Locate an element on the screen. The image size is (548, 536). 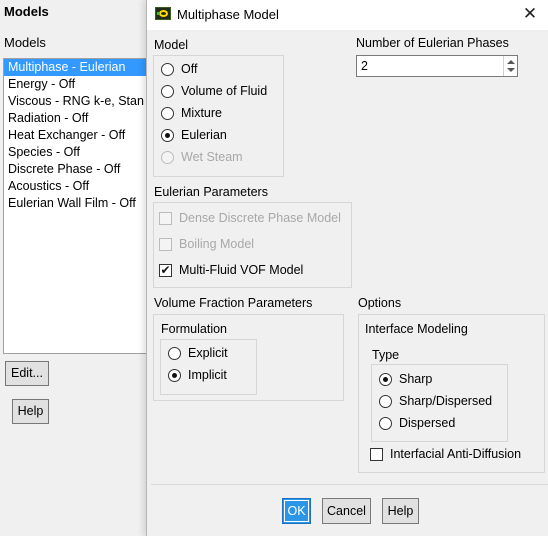
model-option-volume-of-fluid: Volume of Fluid is located at coordinates (214, 91).